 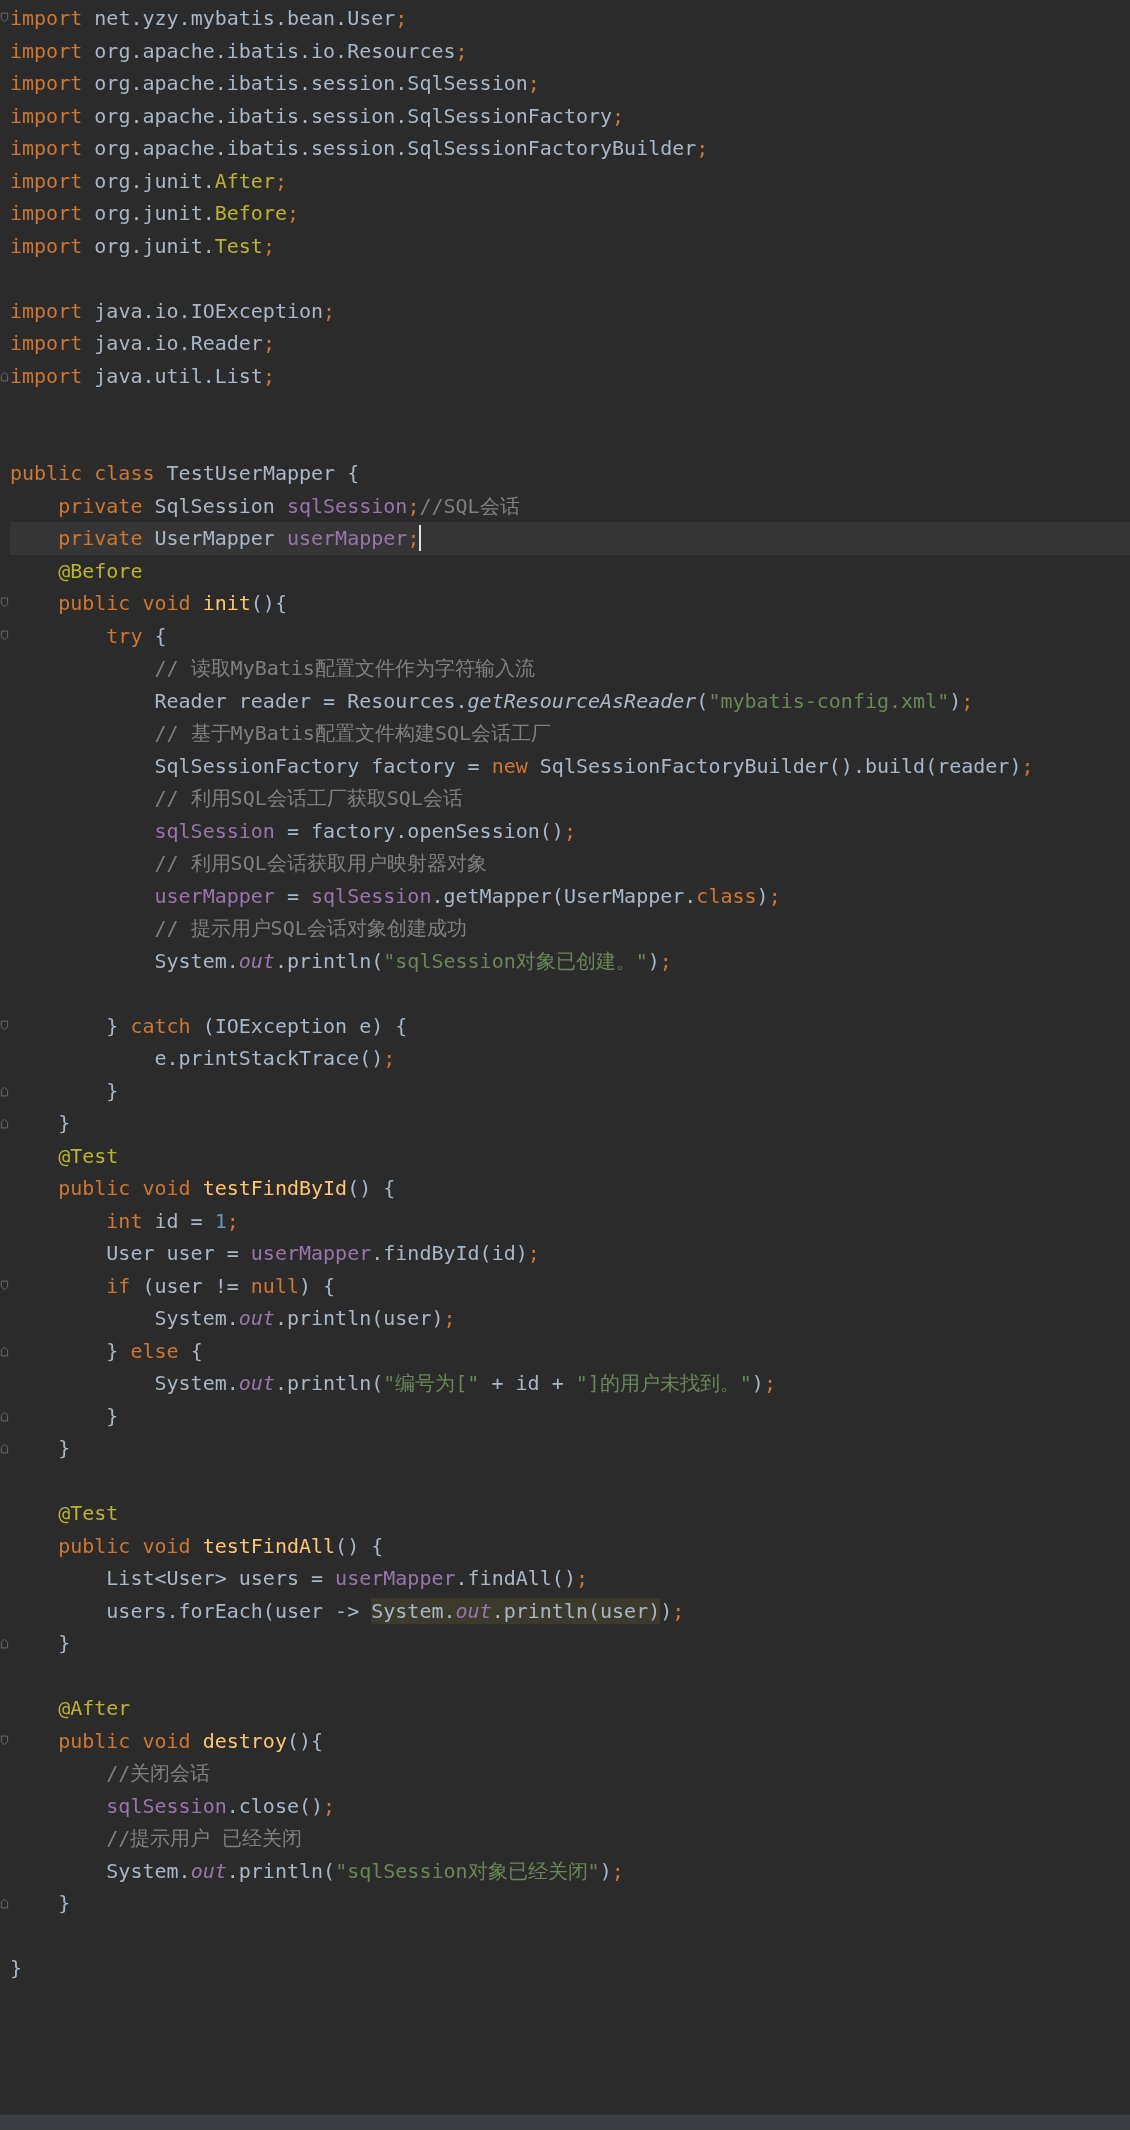 What do you see at coordinates (172, 604) in the screenshot?
I see `code-line: public void init(){` at bounding box center [172, 604].